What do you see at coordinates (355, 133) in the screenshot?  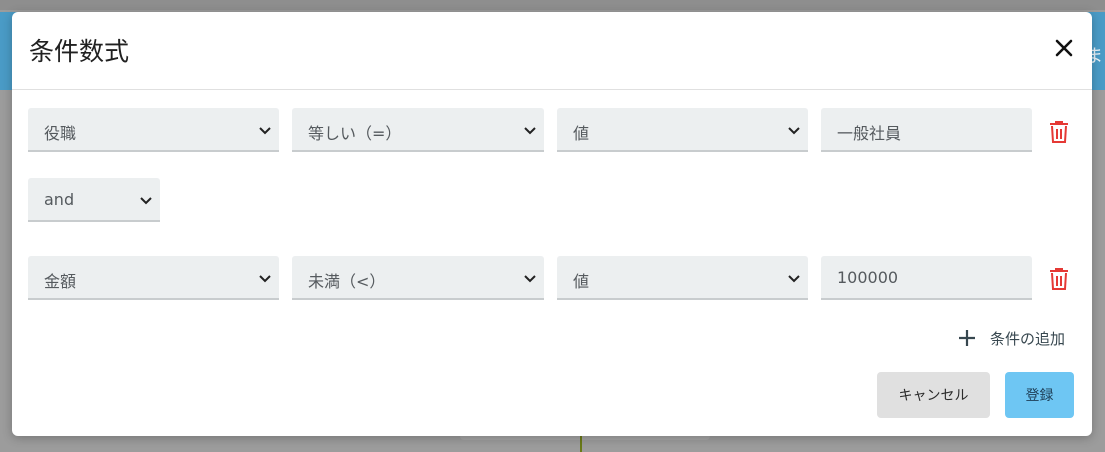 I see `condition-1-operator-value: 等しい（=）` at bounding box center [355, 133].